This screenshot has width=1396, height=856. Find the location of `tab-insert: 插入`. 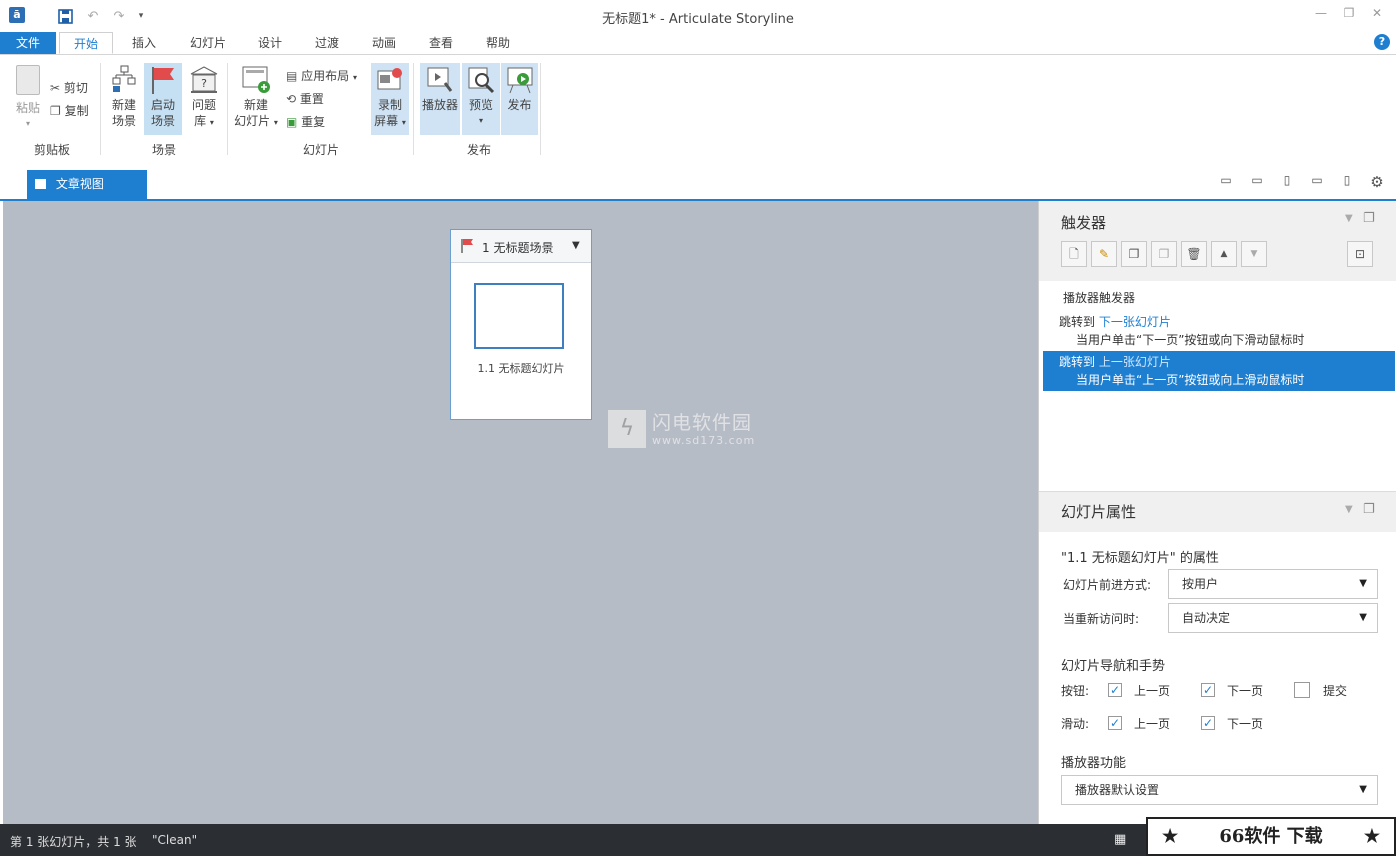

tab-insert: 插入 is located at coordinates (144, 43).